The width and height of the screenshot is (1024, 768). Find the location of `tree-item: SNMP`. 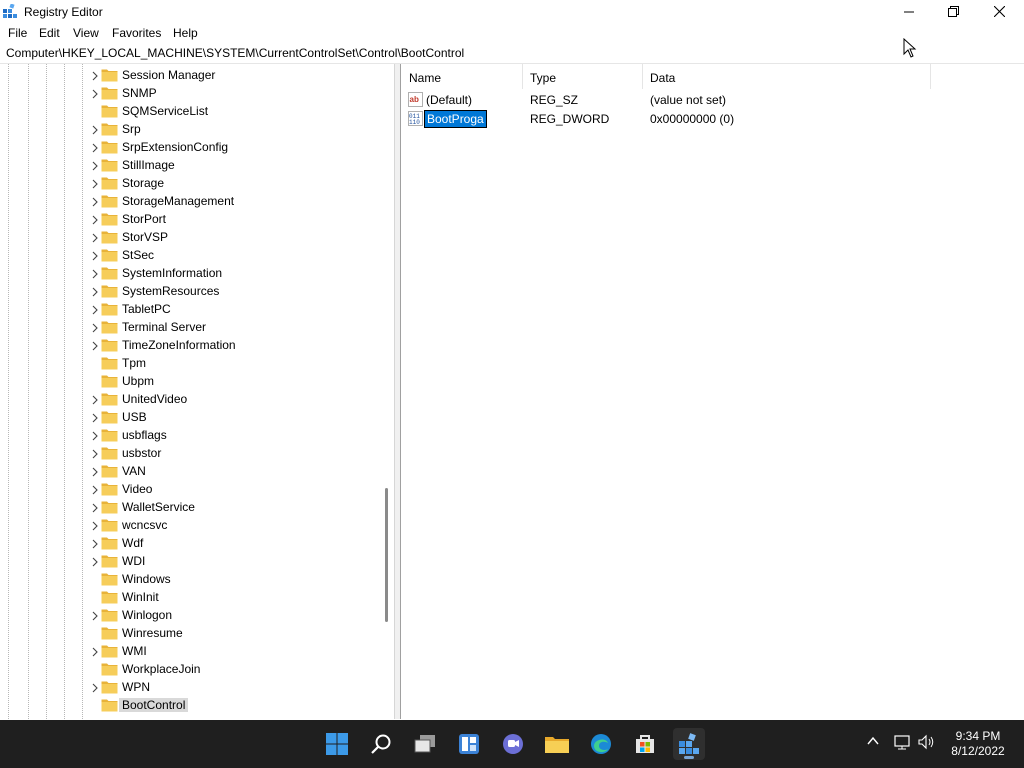

tree-item: SNMP is located at coordinates (190, 93).